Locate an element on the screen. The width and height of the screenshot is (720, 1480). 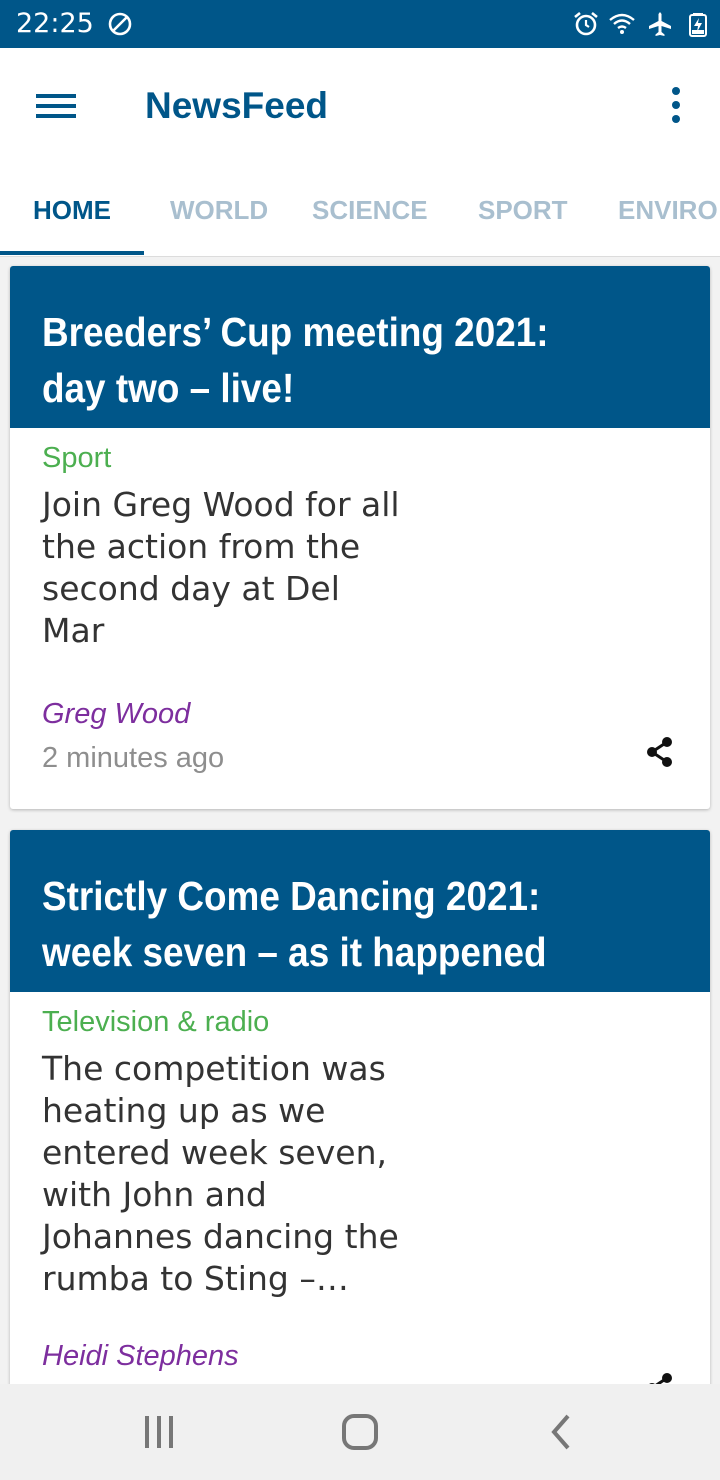
tab-environment: ENVIRO is located at coordinates (668, 210).